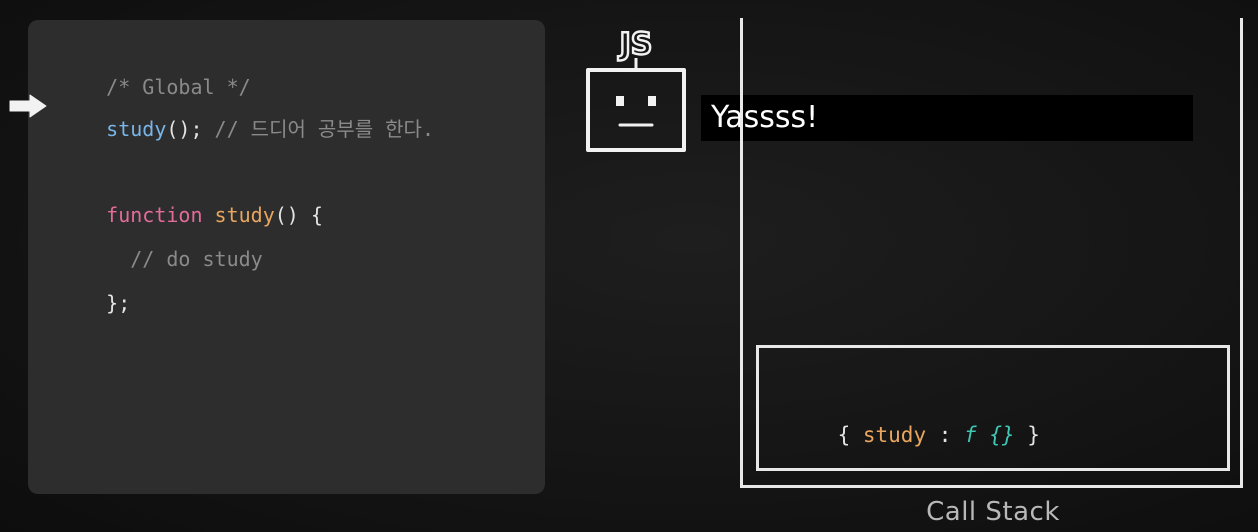 This screenshot has width=1258, height=532. I want to click on study-call: study, so click(136, 129).